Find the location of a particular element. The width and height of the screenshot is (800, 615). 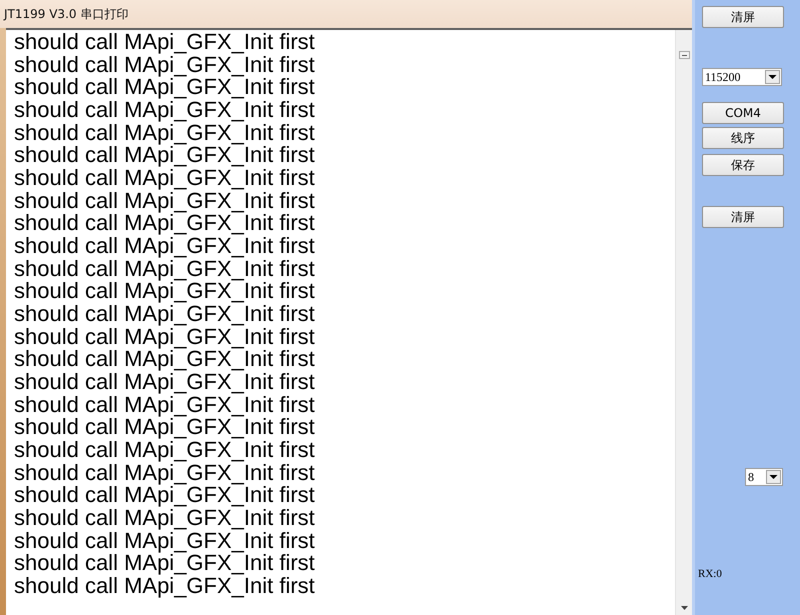

window-title: JT1199 V3.0 串口打印 is located at coordinates (66, 14).